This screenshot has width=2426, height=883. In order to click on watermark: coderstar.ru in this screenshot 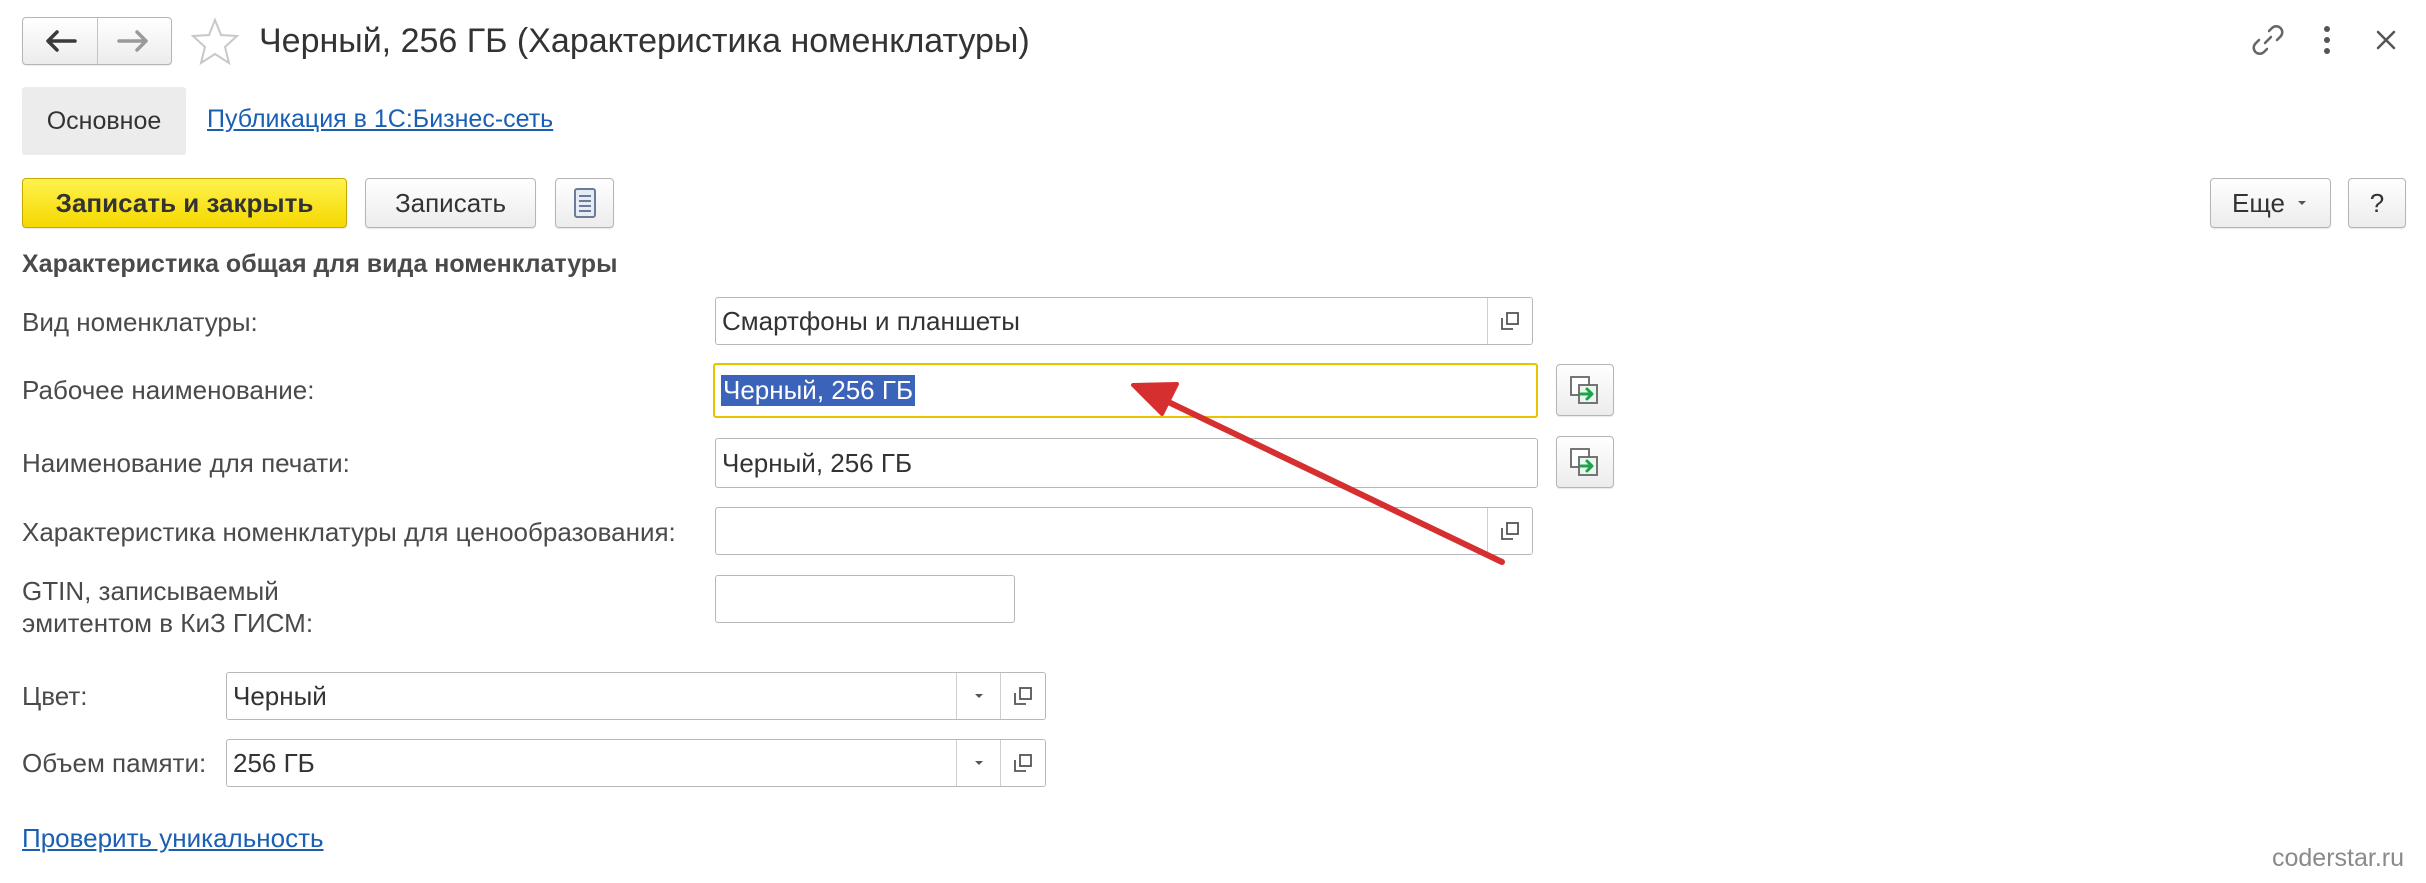, I will do `click(2337, 858)`.